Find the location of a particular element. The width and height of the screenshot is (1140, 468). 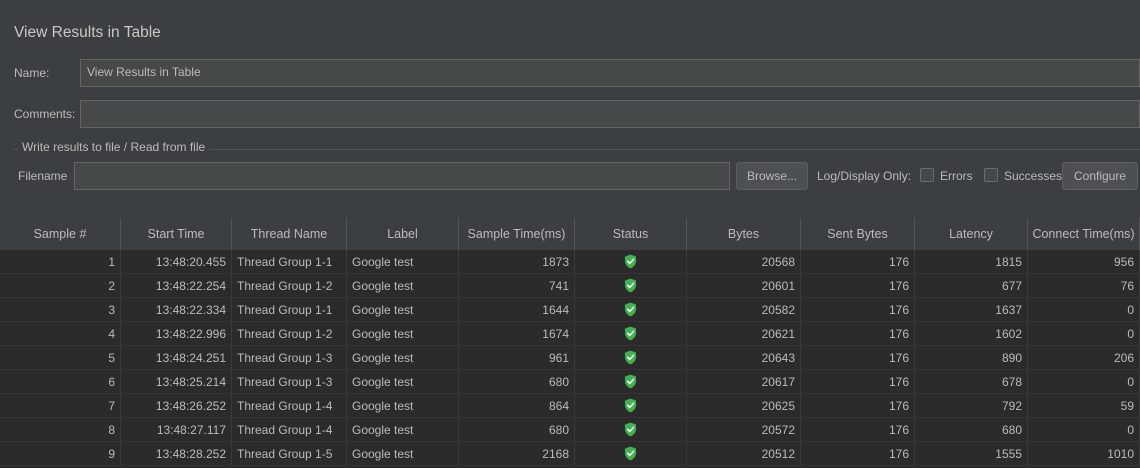

cell-sample-num: 1 is located at coordinates (60, 262).